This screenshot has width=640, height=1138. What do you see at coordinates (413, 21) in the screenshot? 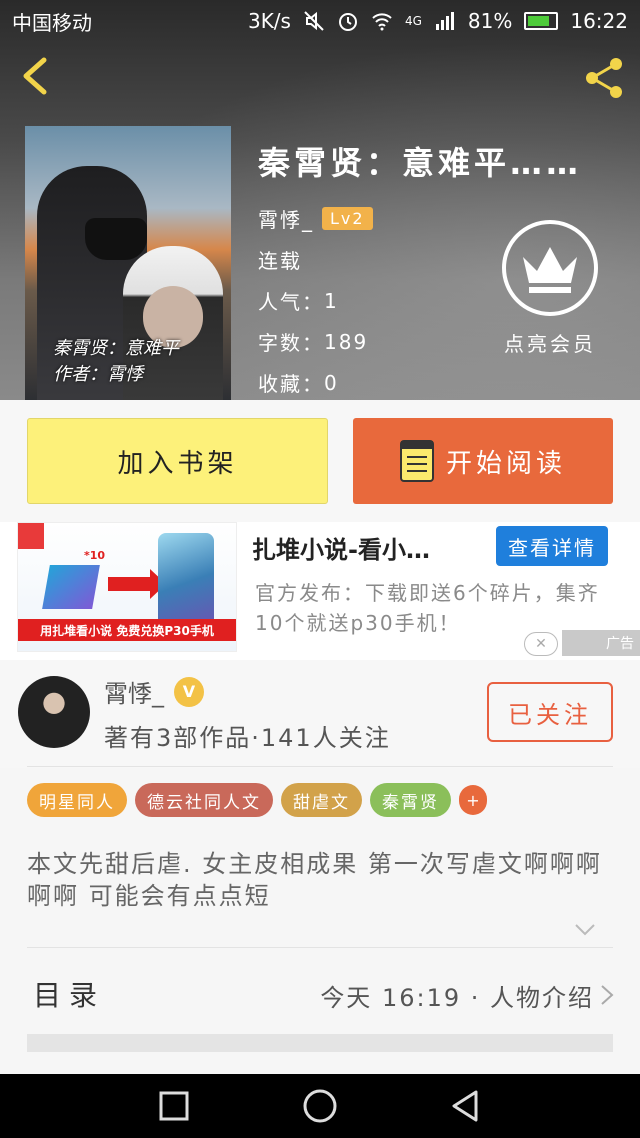
I see `network-type: 4G` at bounding box center [413, 21].